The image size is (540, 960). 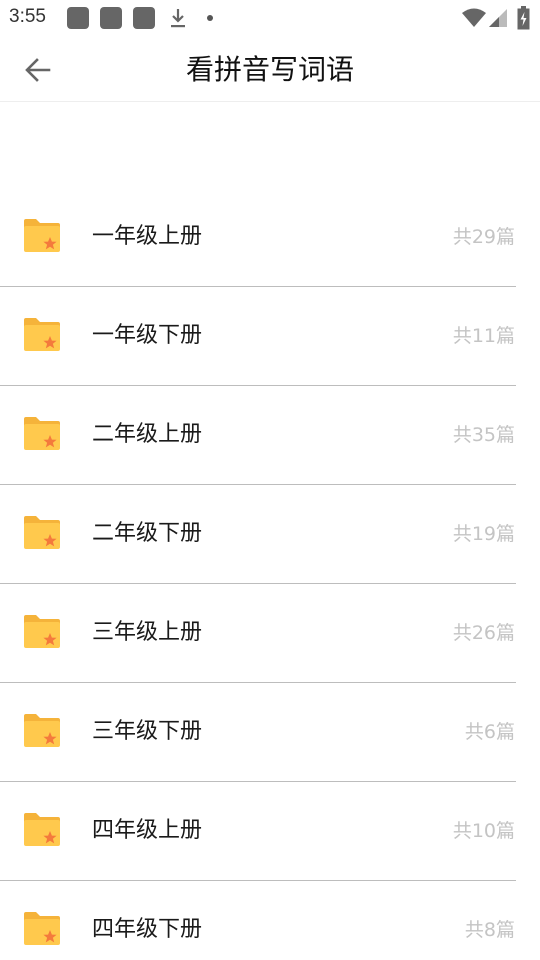 What do you see at coordinates (258, 435) in the screenshot?
I see `list-item: 二年级上册 共35篇` at bounding box center [258, 435].